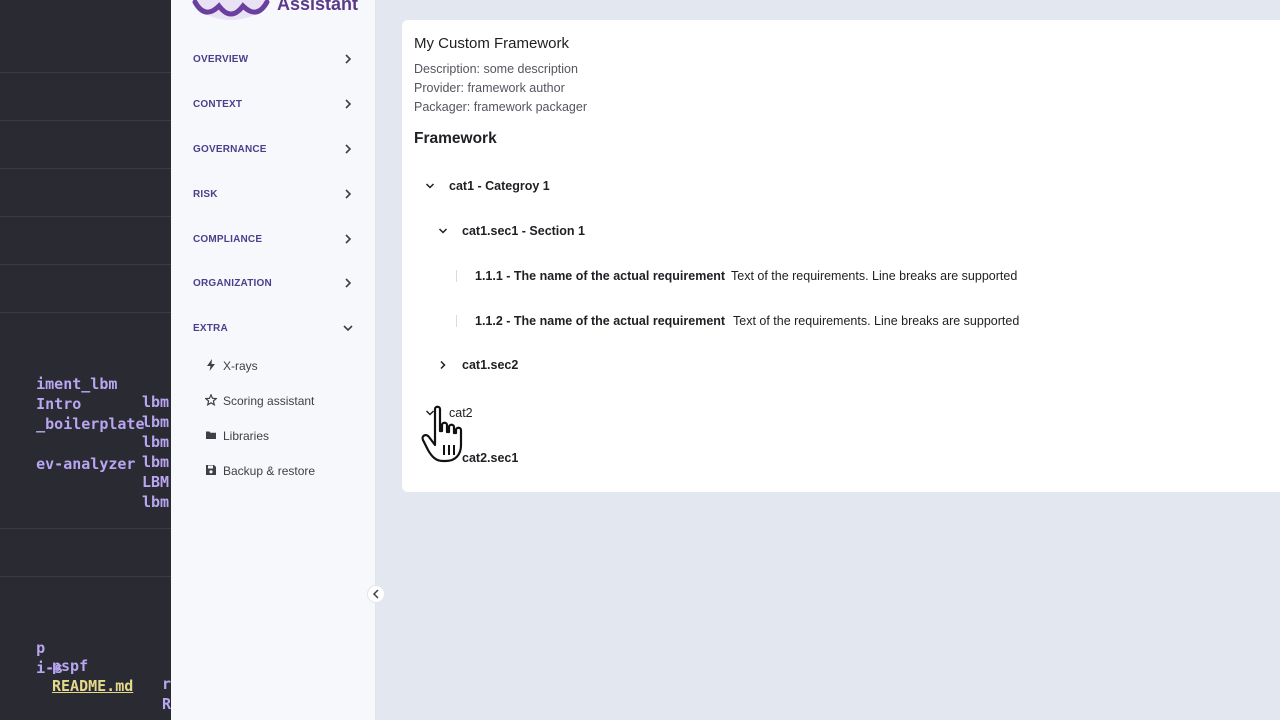 This screenshot has height=720, width=1280. What do you see at coordinates (273, 196) in the screenshot?
I see `nav-risk: RISK` at bounding box center [273, 196].